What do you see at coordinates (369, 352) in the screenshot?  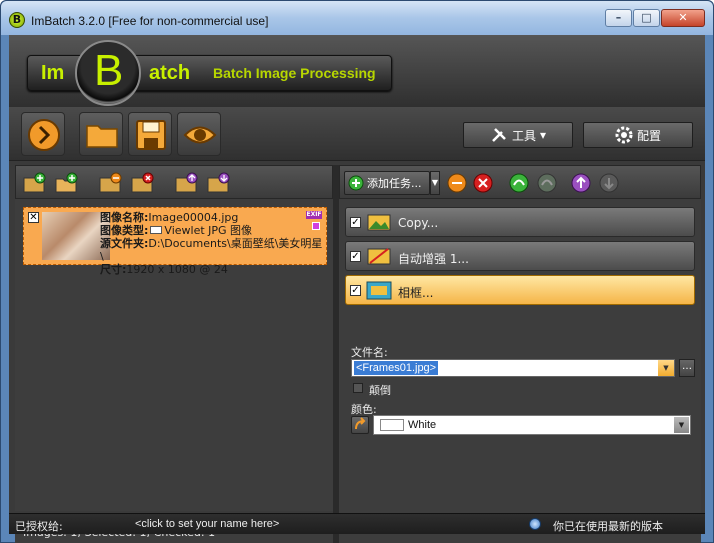 I see `filename-label: 文件名:` at bounding box center [369, 352].